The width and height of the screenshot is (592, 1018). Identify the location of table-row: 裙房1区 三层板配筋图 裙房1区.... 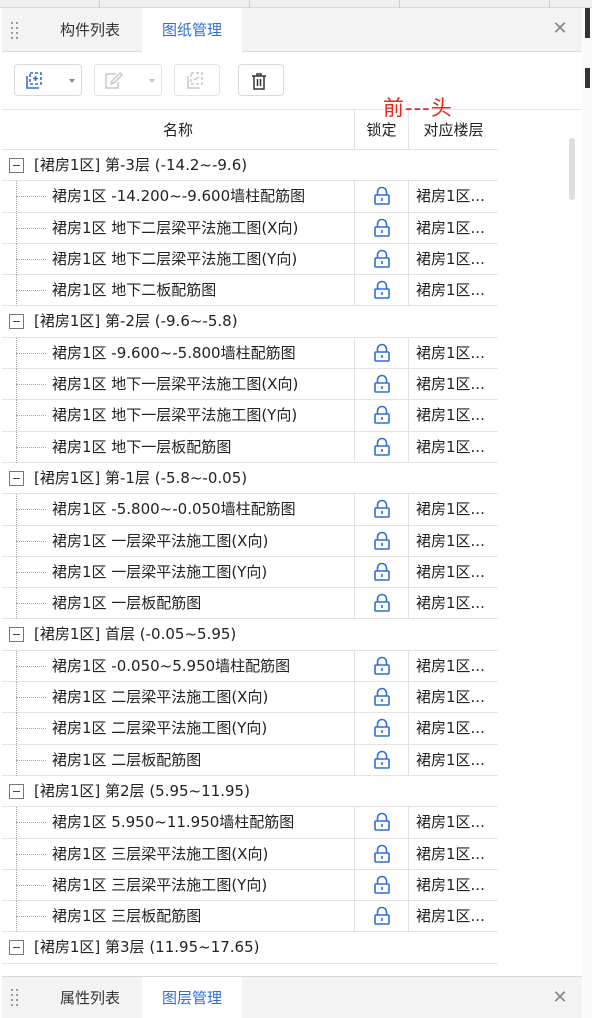
(250, 917).